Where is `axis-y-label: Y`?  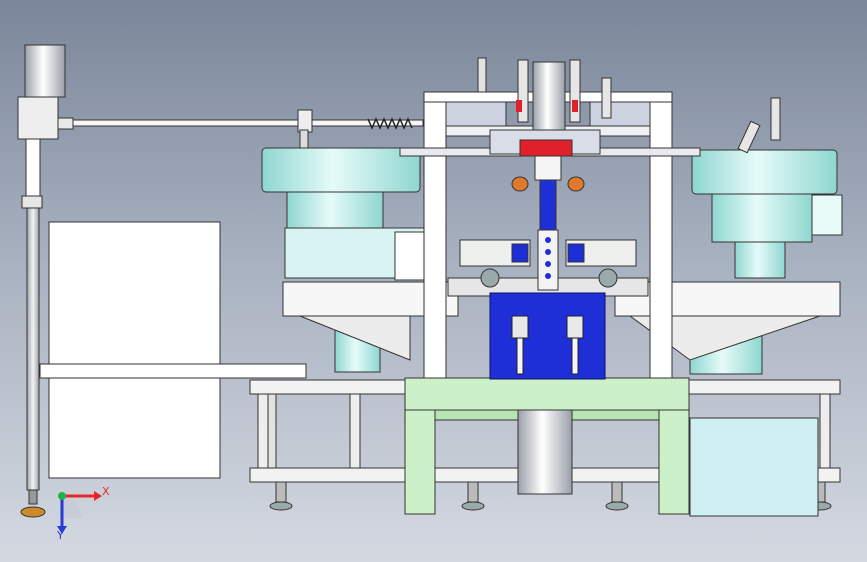 axis-y-label: Y is located at coordinates (60, 535).